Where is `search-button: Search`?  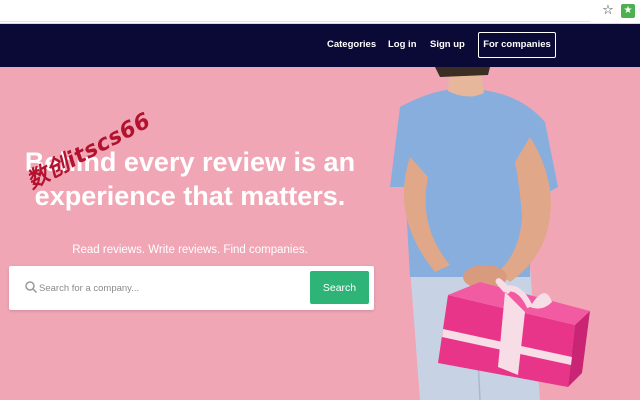
search-button: Search is located at coordinates (339, 287).